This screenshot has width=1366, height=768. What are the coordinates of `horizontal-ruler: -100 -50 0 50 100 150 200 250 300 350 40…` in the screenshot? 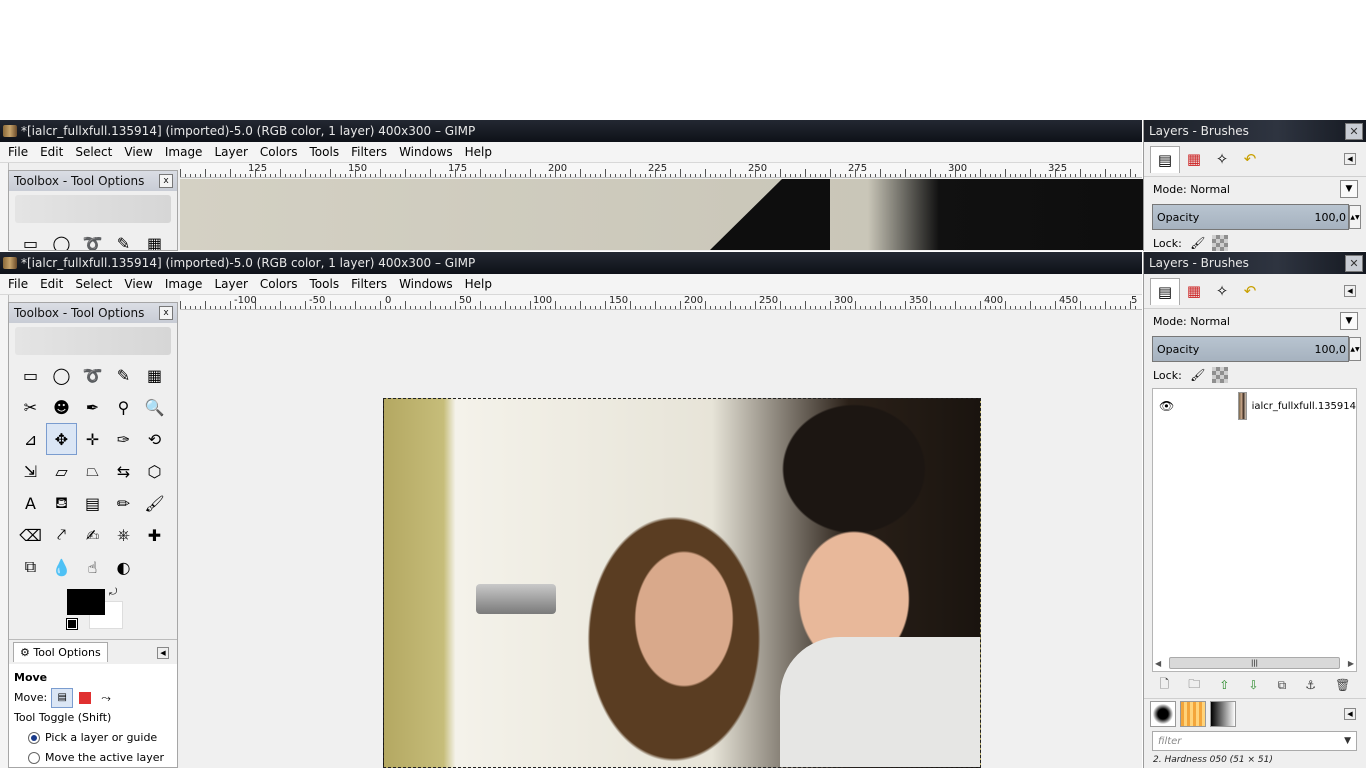 It's located at (661, 302).